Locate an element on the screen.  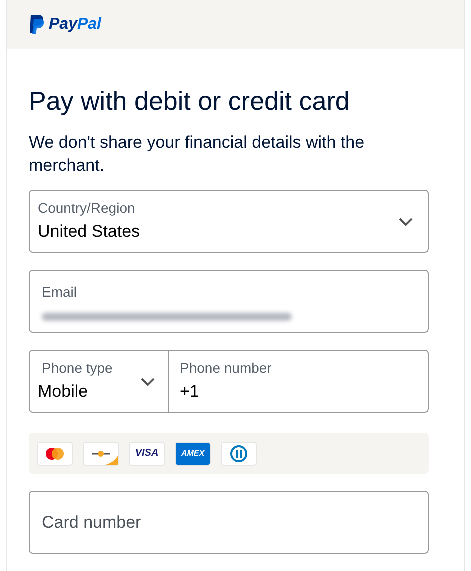
field-label: Country/Region is located at coordinates (87, 208).